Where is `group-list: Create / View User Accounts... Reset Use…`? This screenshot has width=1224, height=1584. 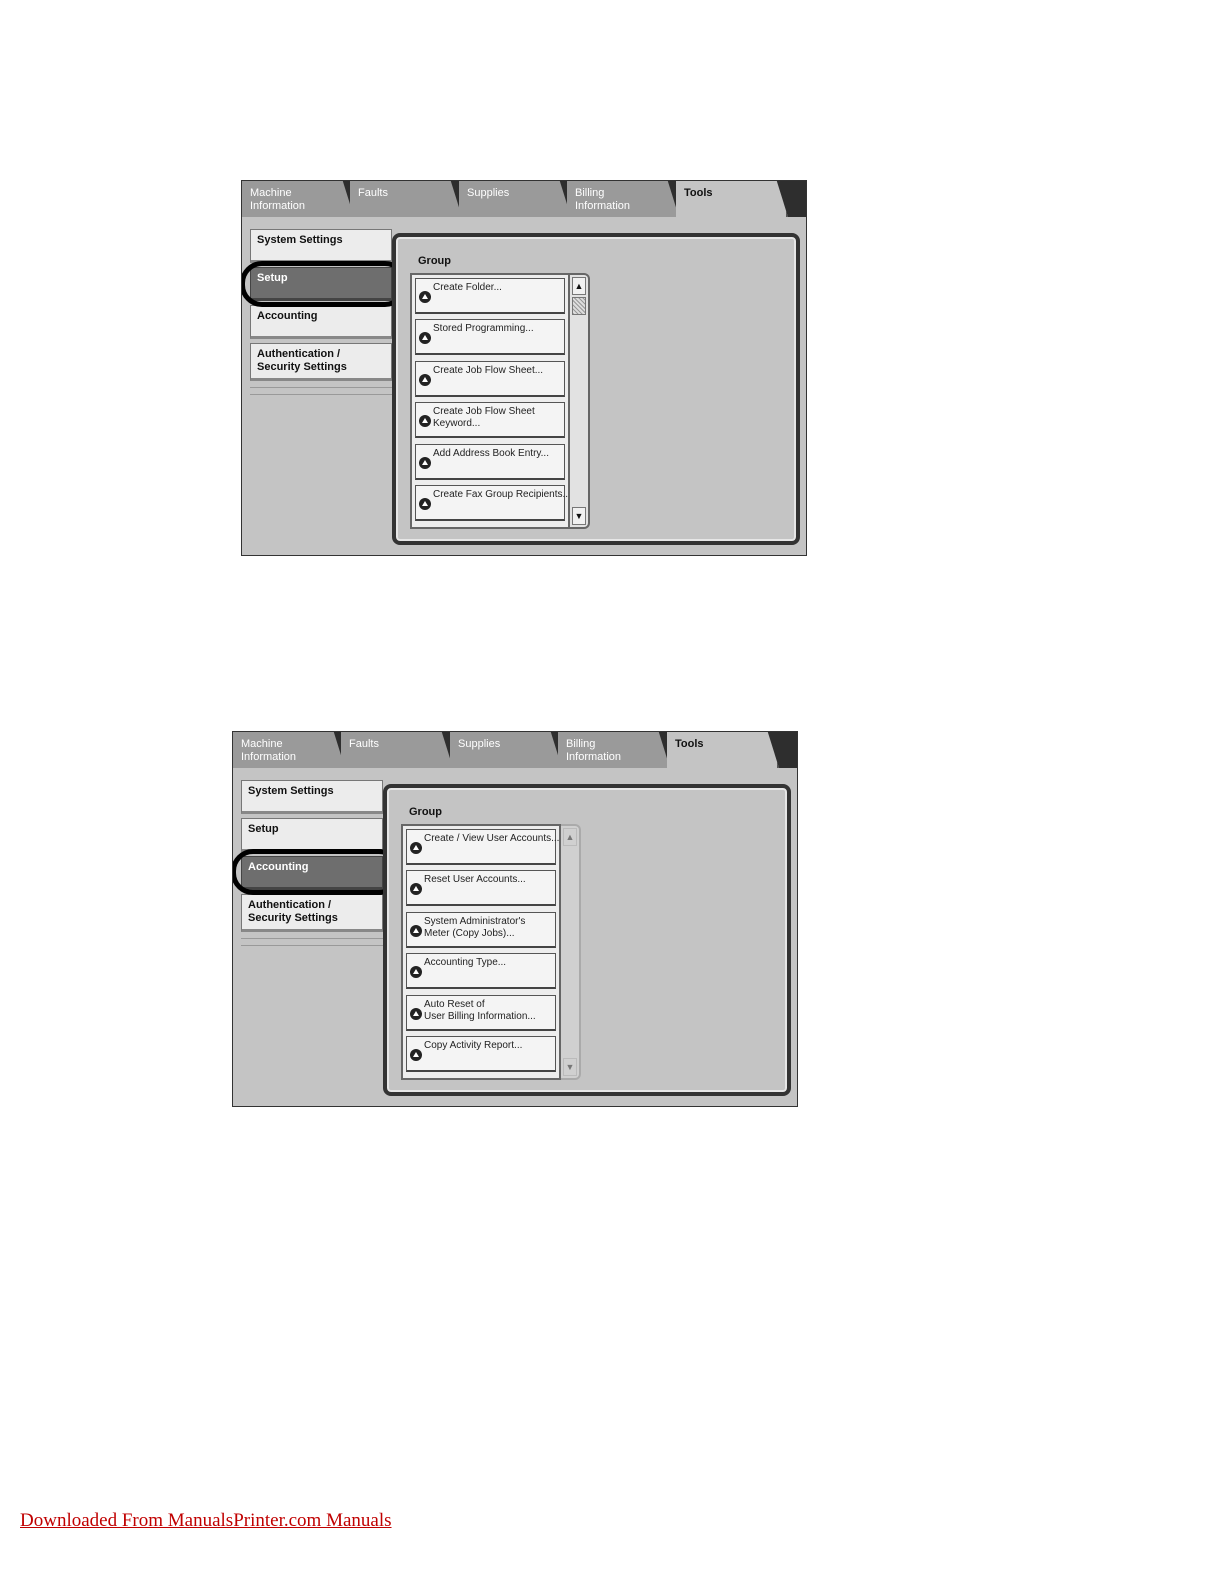 group-list: Create / View User Accounts... Reset Use… is located at coordinates (481, 952).